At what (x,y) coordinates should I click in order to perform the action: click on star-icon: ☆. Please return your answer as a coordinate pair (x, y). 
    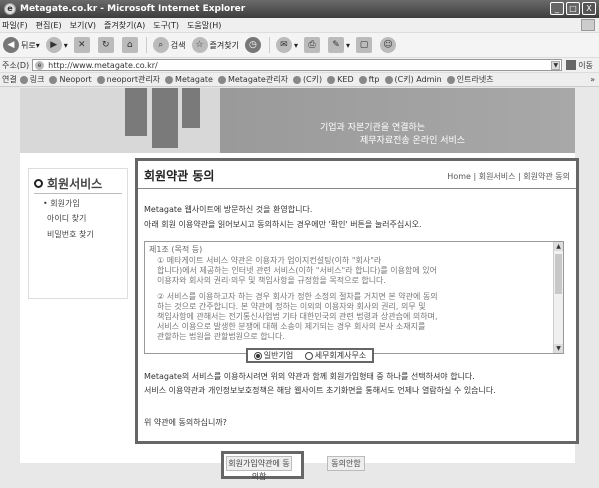
    Looking at the image, I should click on (199, 45).